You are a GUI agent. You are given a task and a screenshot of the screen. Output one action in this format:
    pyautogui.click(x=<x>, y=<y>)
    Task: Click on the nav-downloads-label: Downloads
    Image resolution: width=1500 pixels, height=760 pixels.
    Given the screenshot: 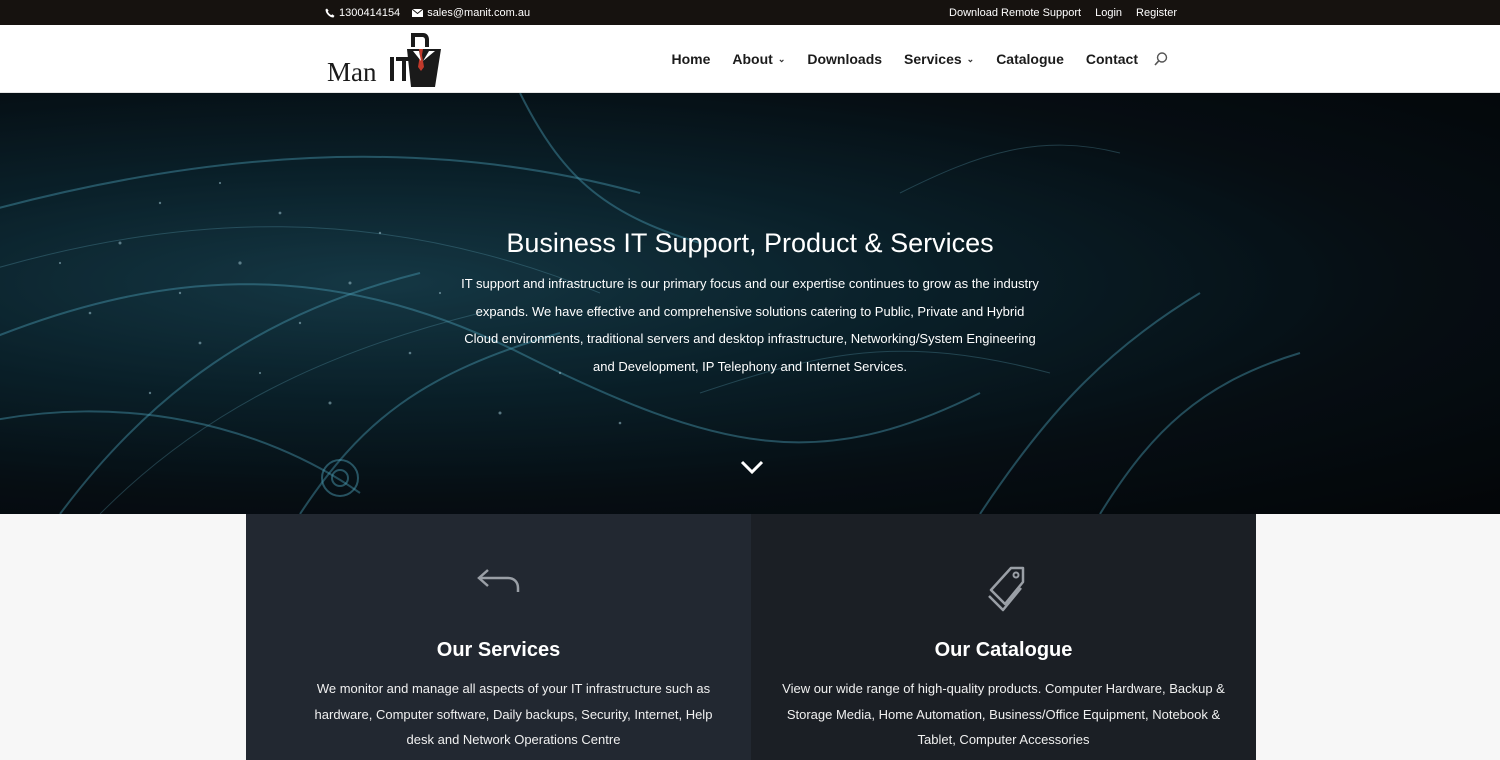 What is the action you would take?
    pyautogui.click(x=845, y=59)
    